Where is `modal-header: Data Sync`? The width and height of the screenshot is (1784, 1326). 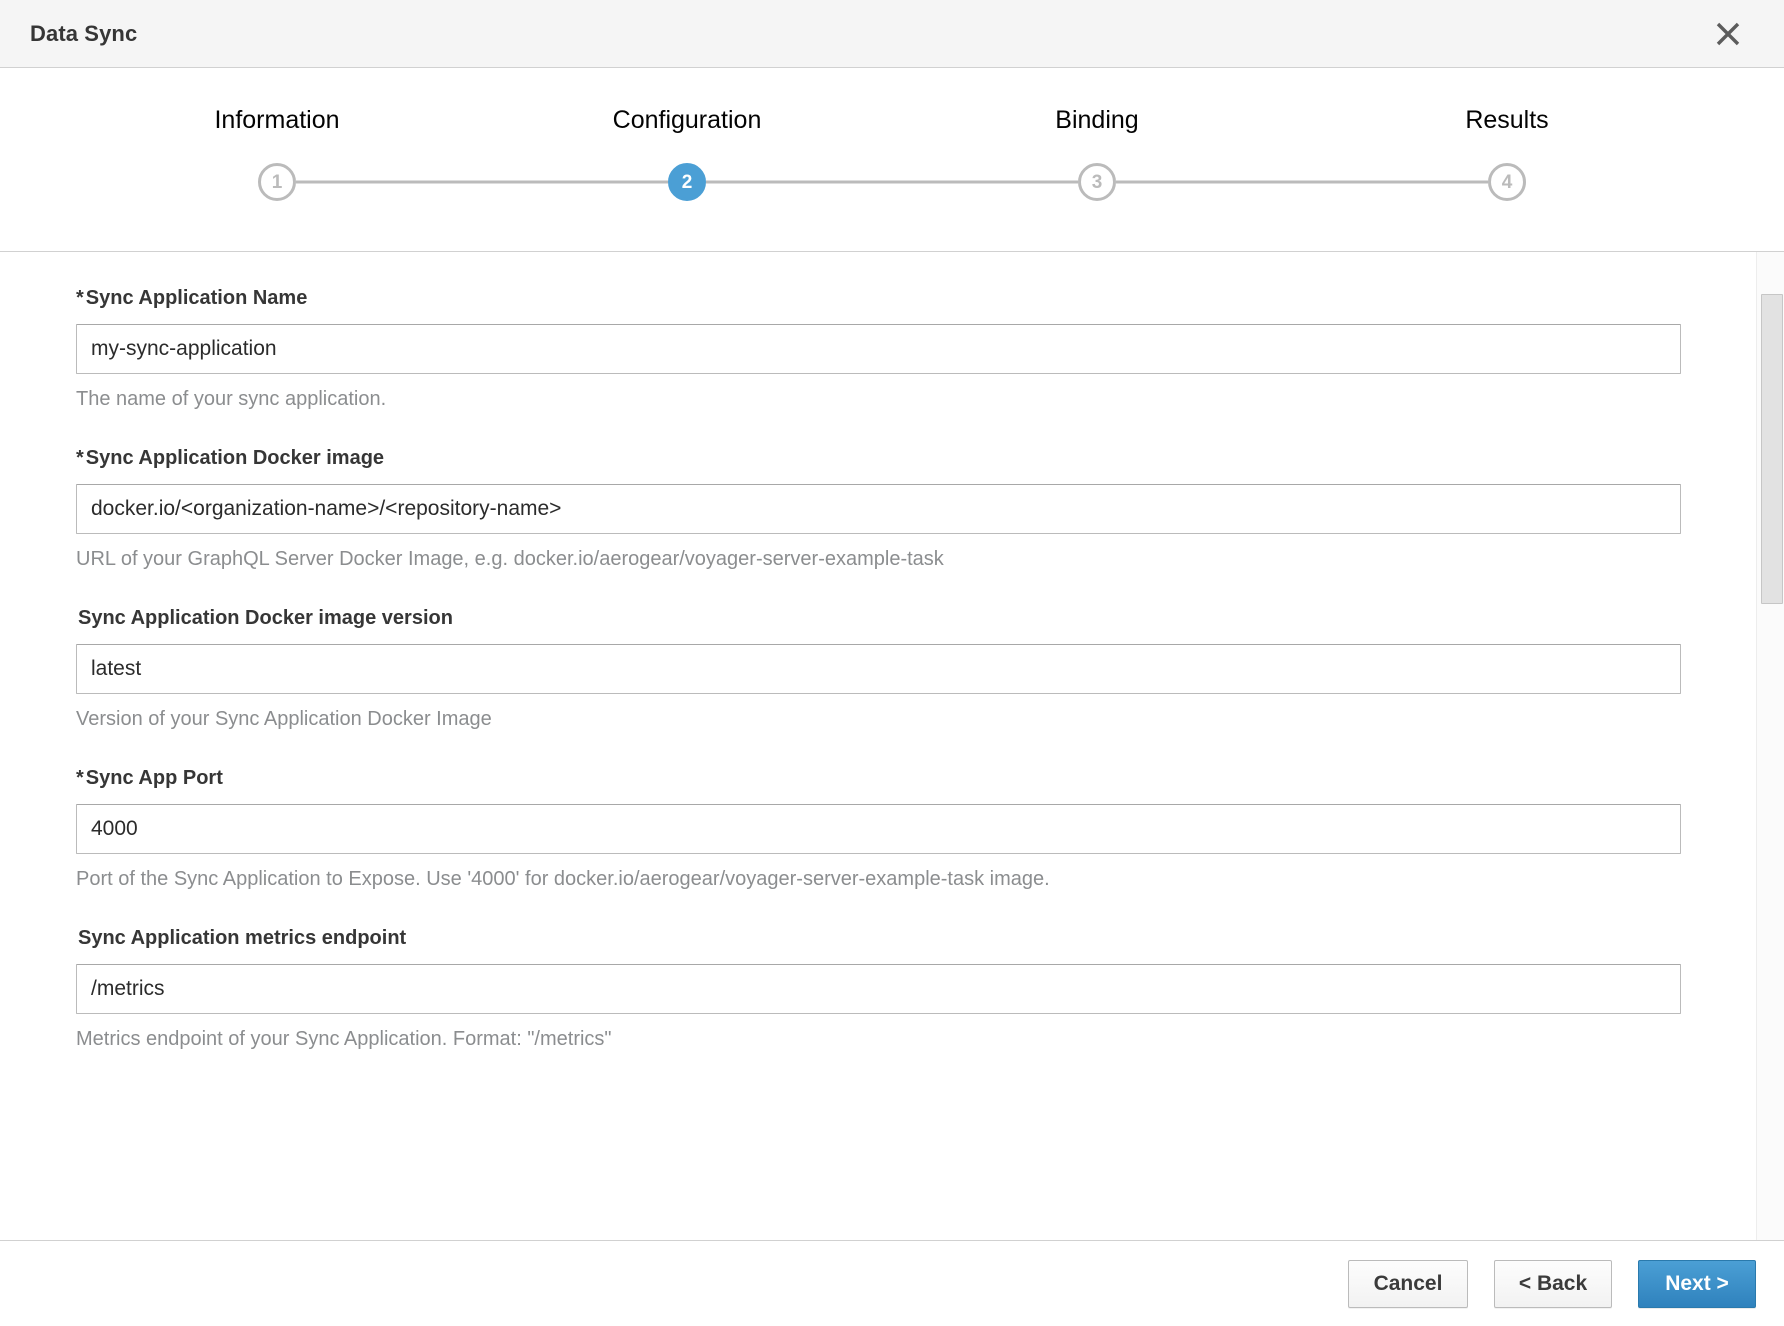
modal-header: Data Sync is located at coordinates (892, 34).